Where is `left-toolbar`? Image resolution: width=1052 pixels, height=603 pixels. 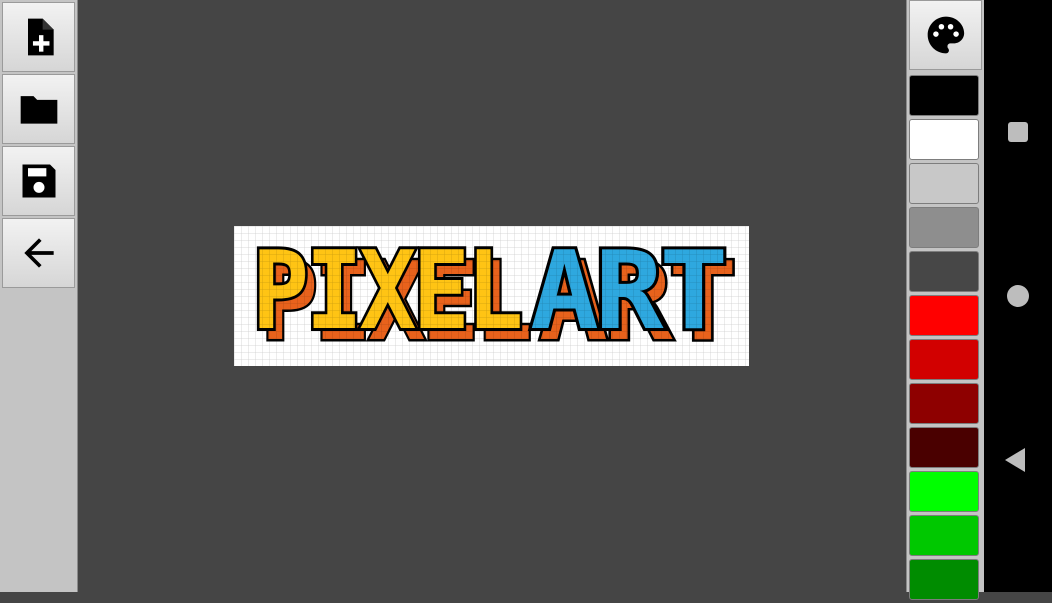
left-toolbar is located at coordinates (39, 296).